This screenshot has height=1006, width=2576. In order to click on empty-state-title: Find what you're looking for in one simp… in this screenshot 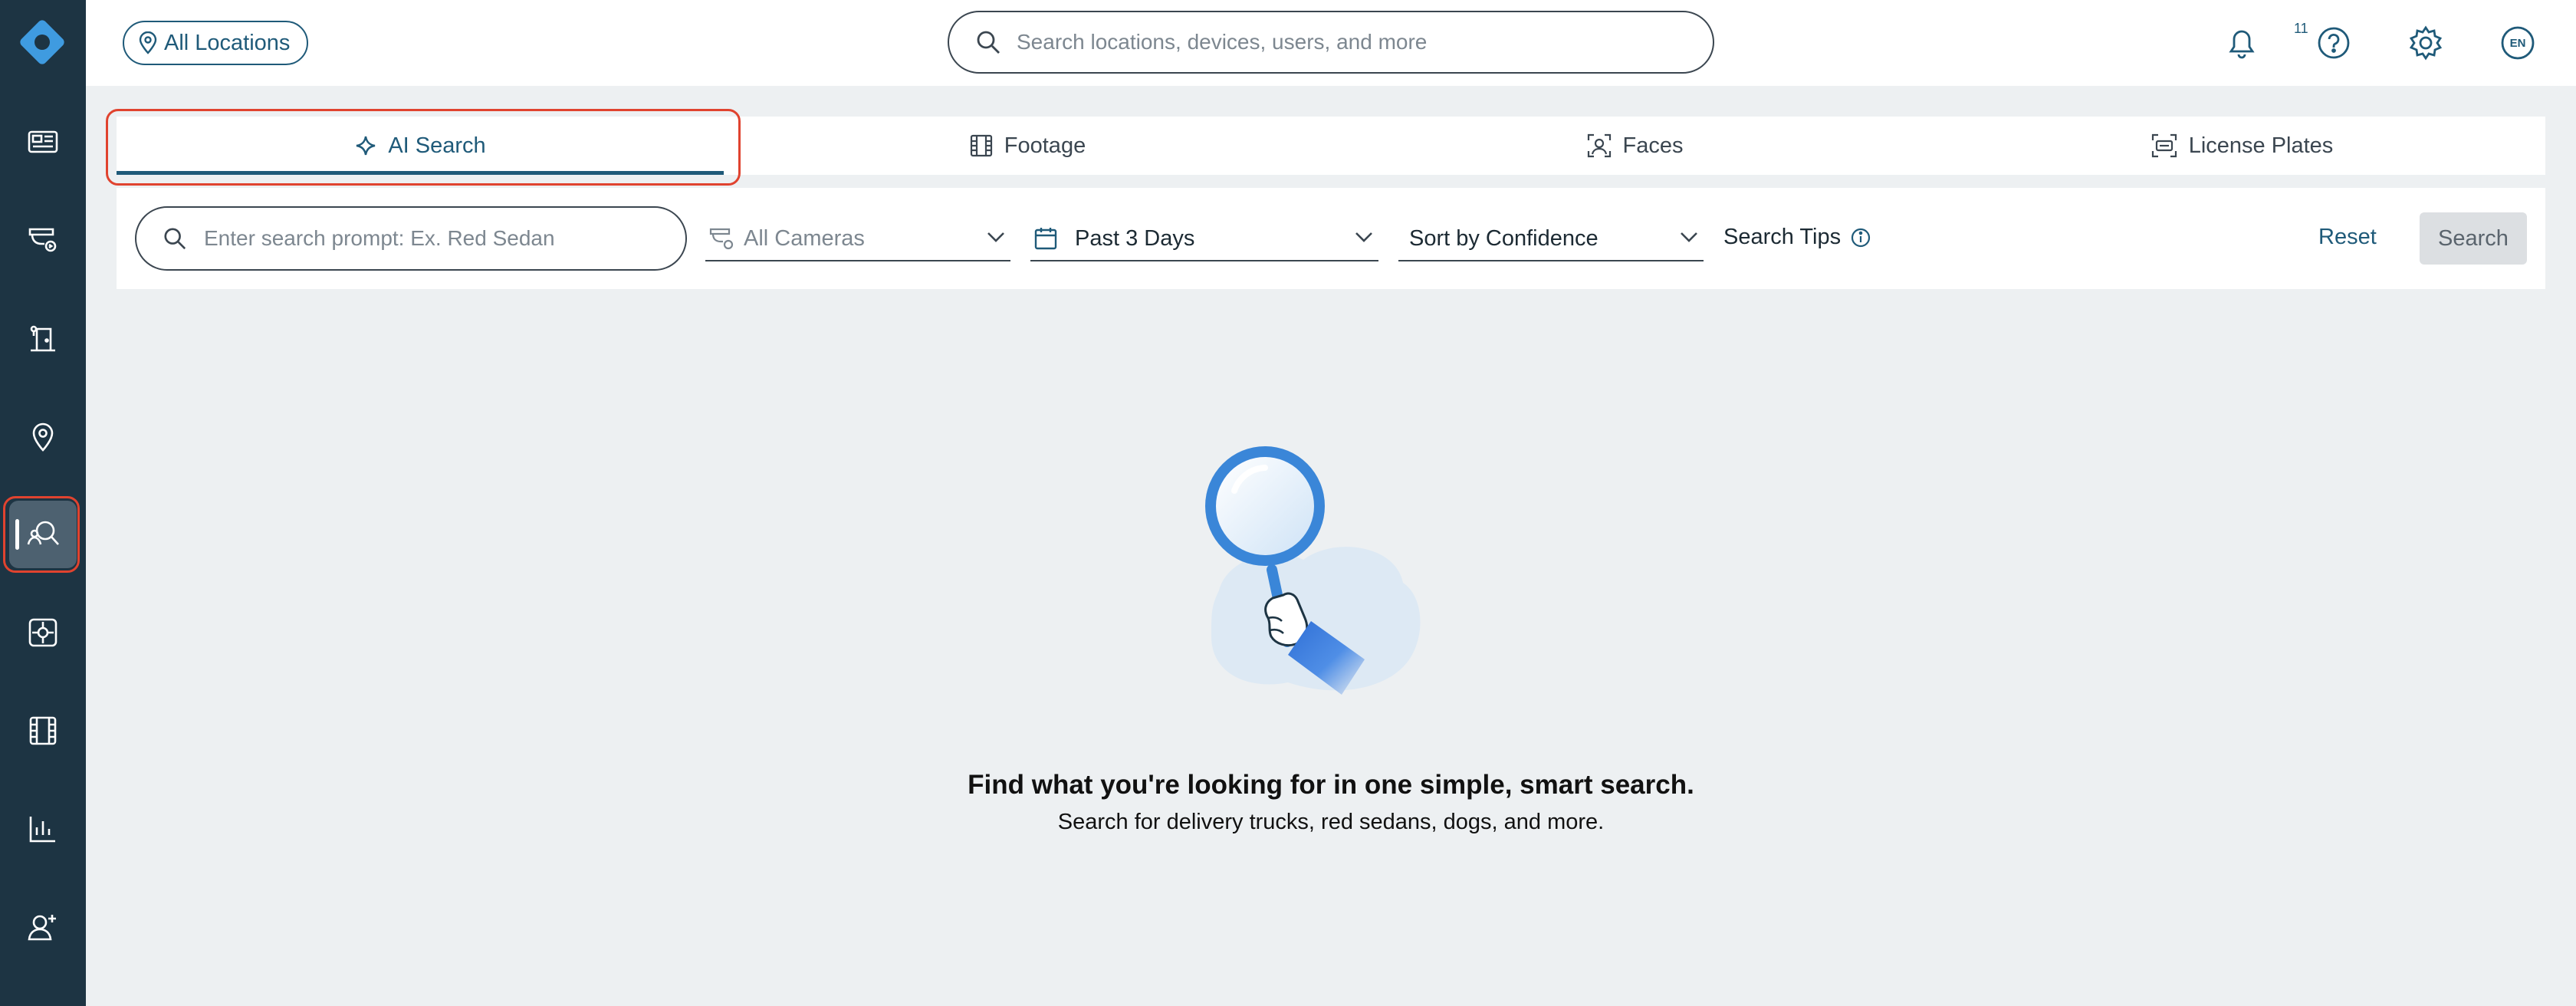, I will do `click(1331, 785)`.